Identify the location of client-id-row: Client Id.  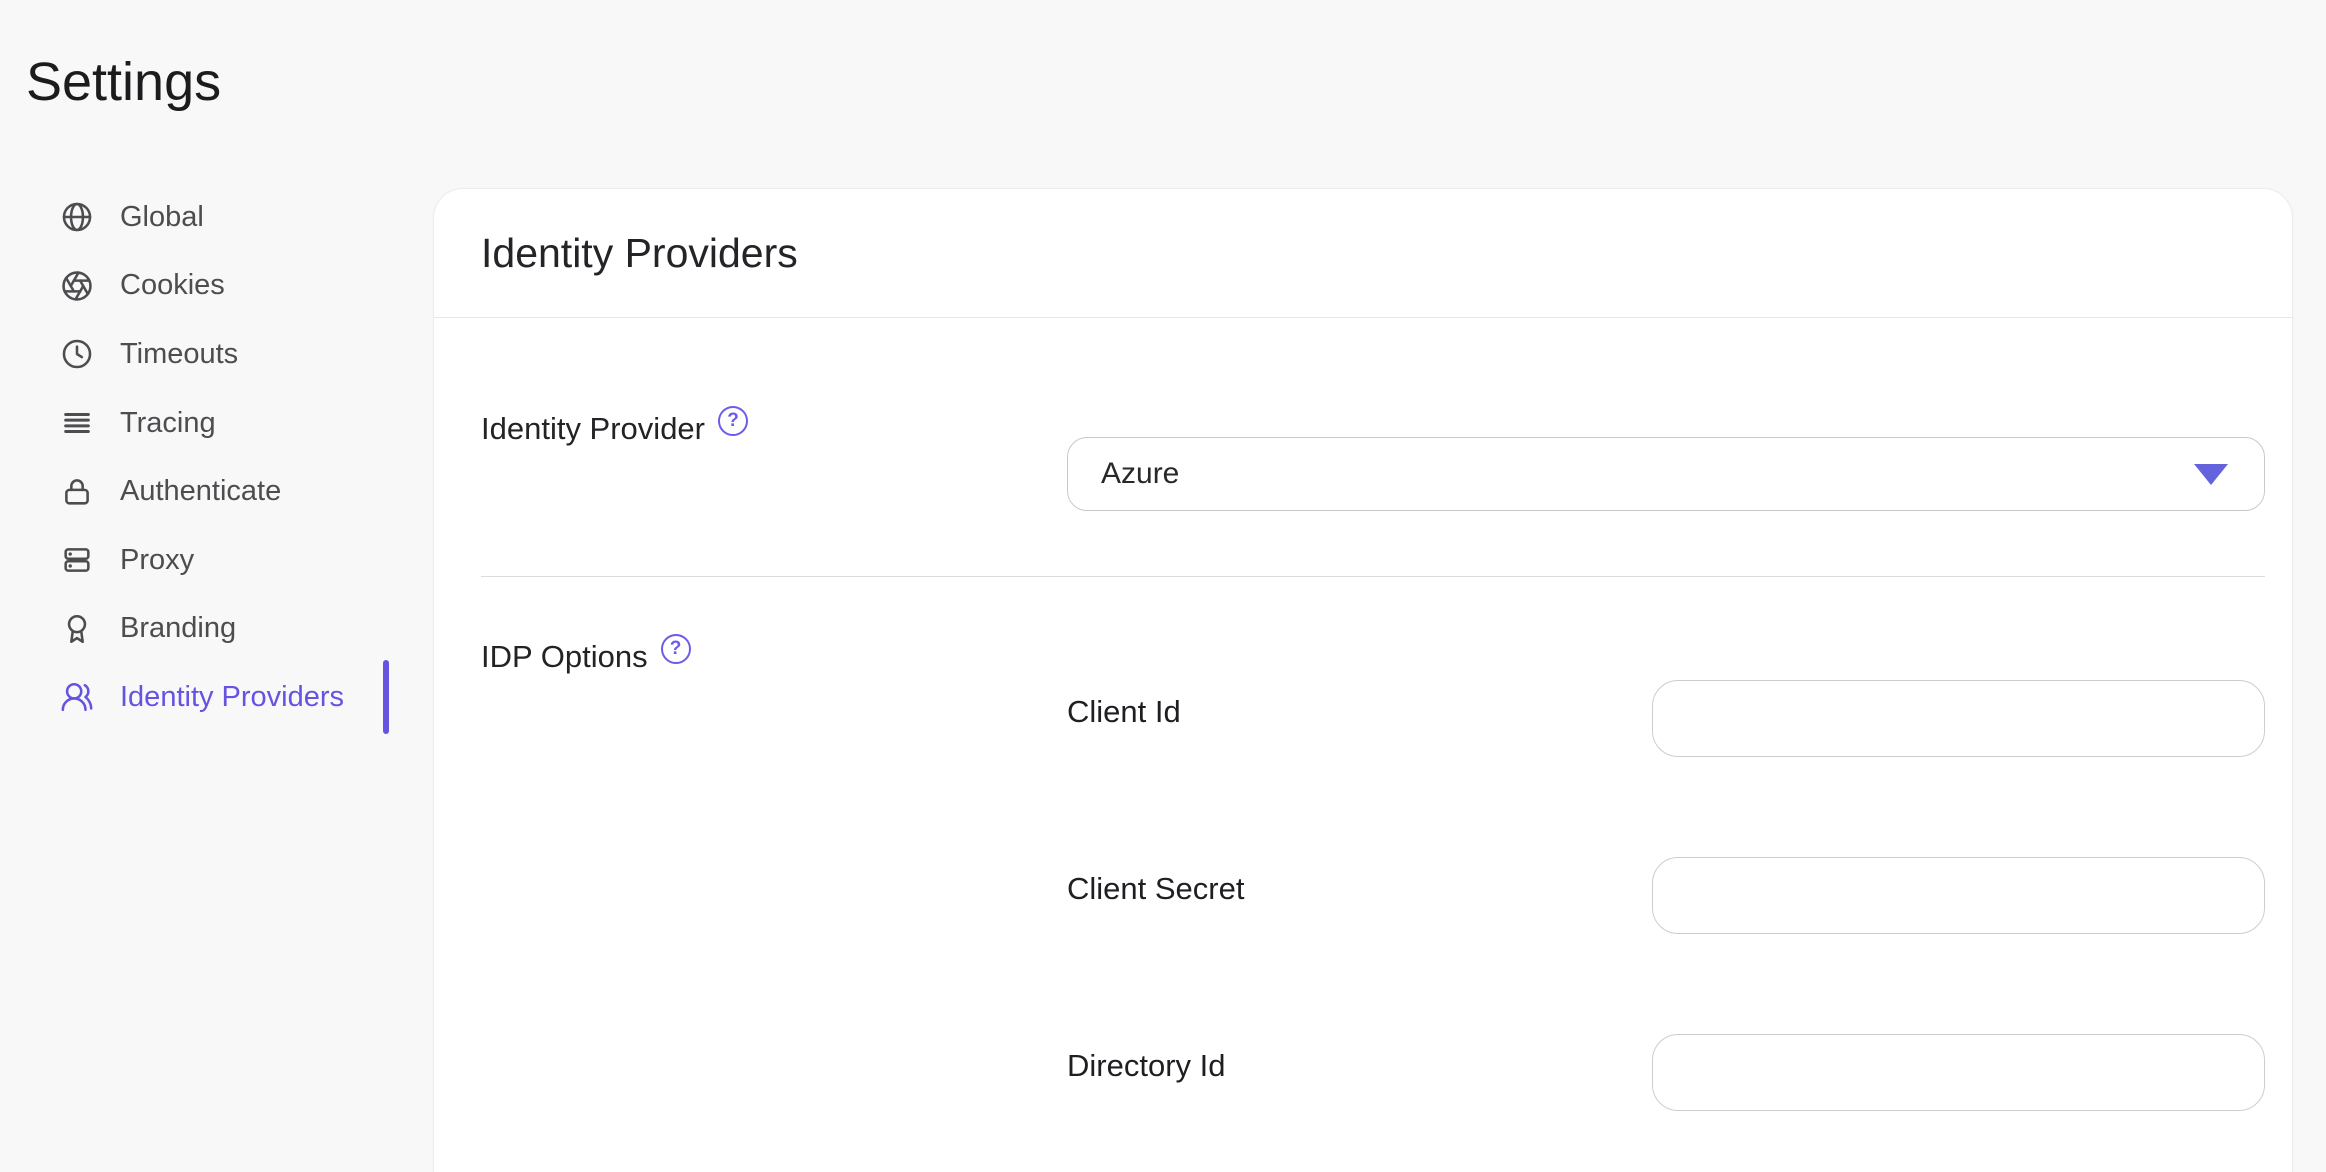
(1666, 718).